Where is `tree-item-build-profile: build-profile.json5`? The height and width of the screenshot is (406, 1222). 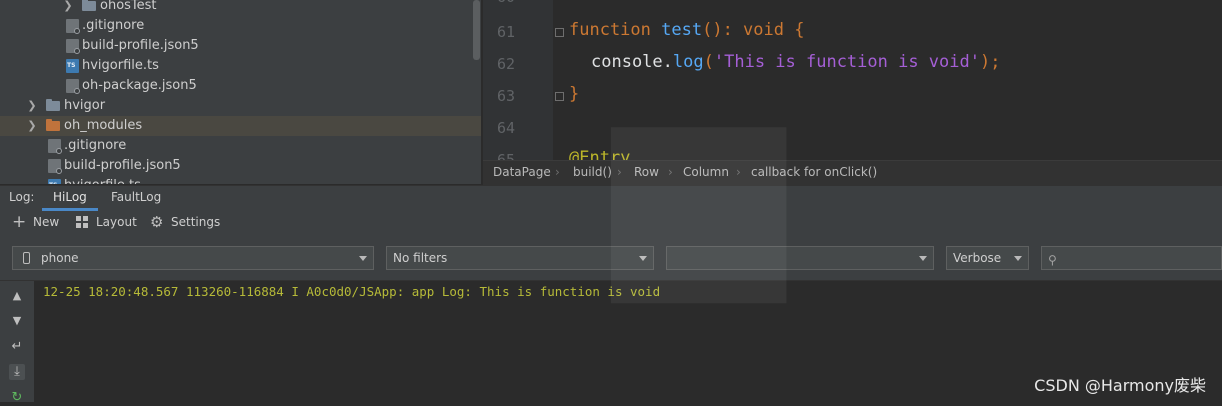 tree-item-build-profile: build-profile.json5 is located at coordinates (240, 46).